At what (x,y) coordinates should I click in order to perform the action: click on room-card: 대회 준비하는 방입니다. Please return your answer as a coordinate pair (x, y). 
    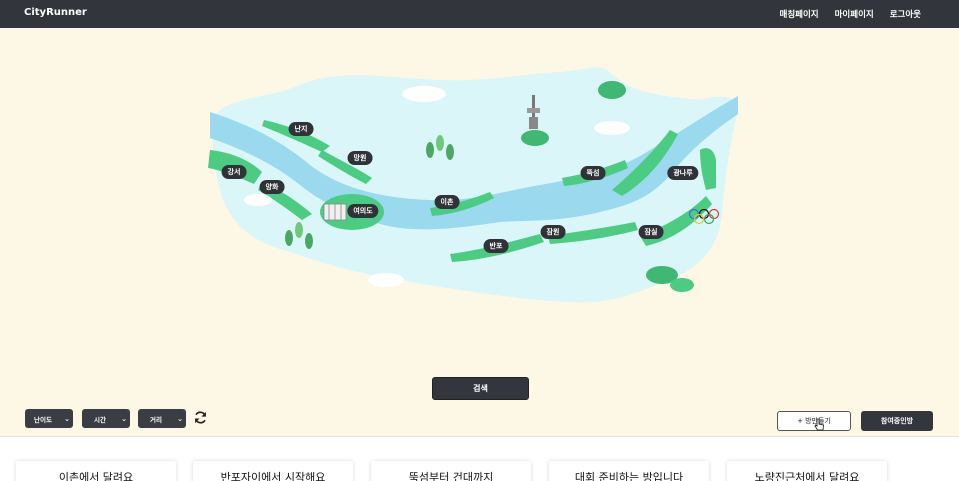
    Looking at the image, I should click on (629, 471).